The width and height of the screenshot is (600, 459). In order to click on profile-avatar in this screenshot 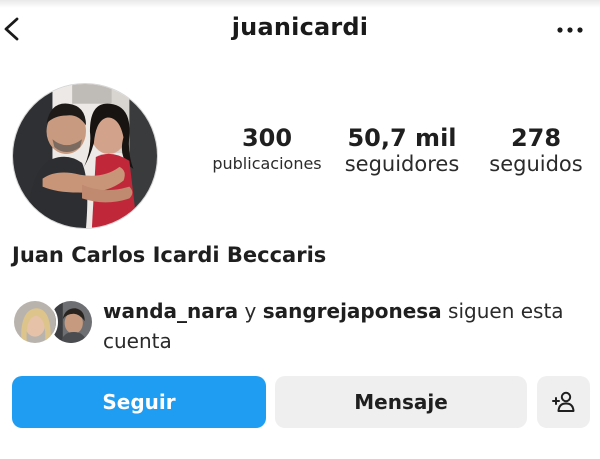, I will do `click(85, 156)`.